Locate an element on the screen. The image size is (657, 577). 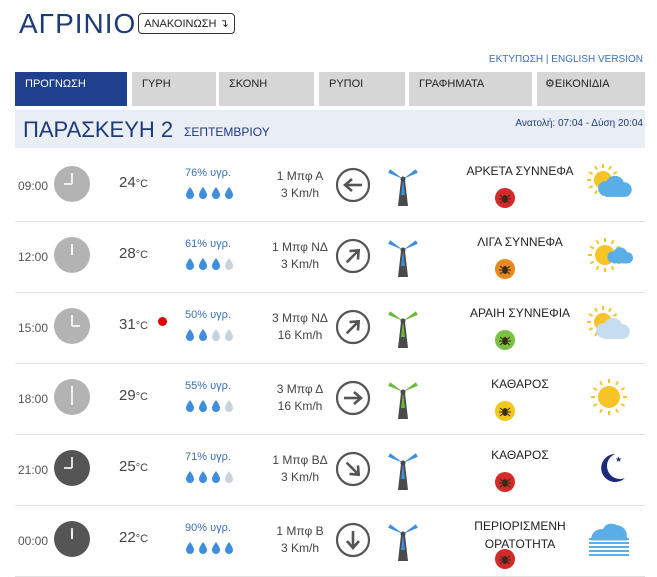
tab-pollutants: ΡΥΠΟΙ is located at coordinates (362, 89).